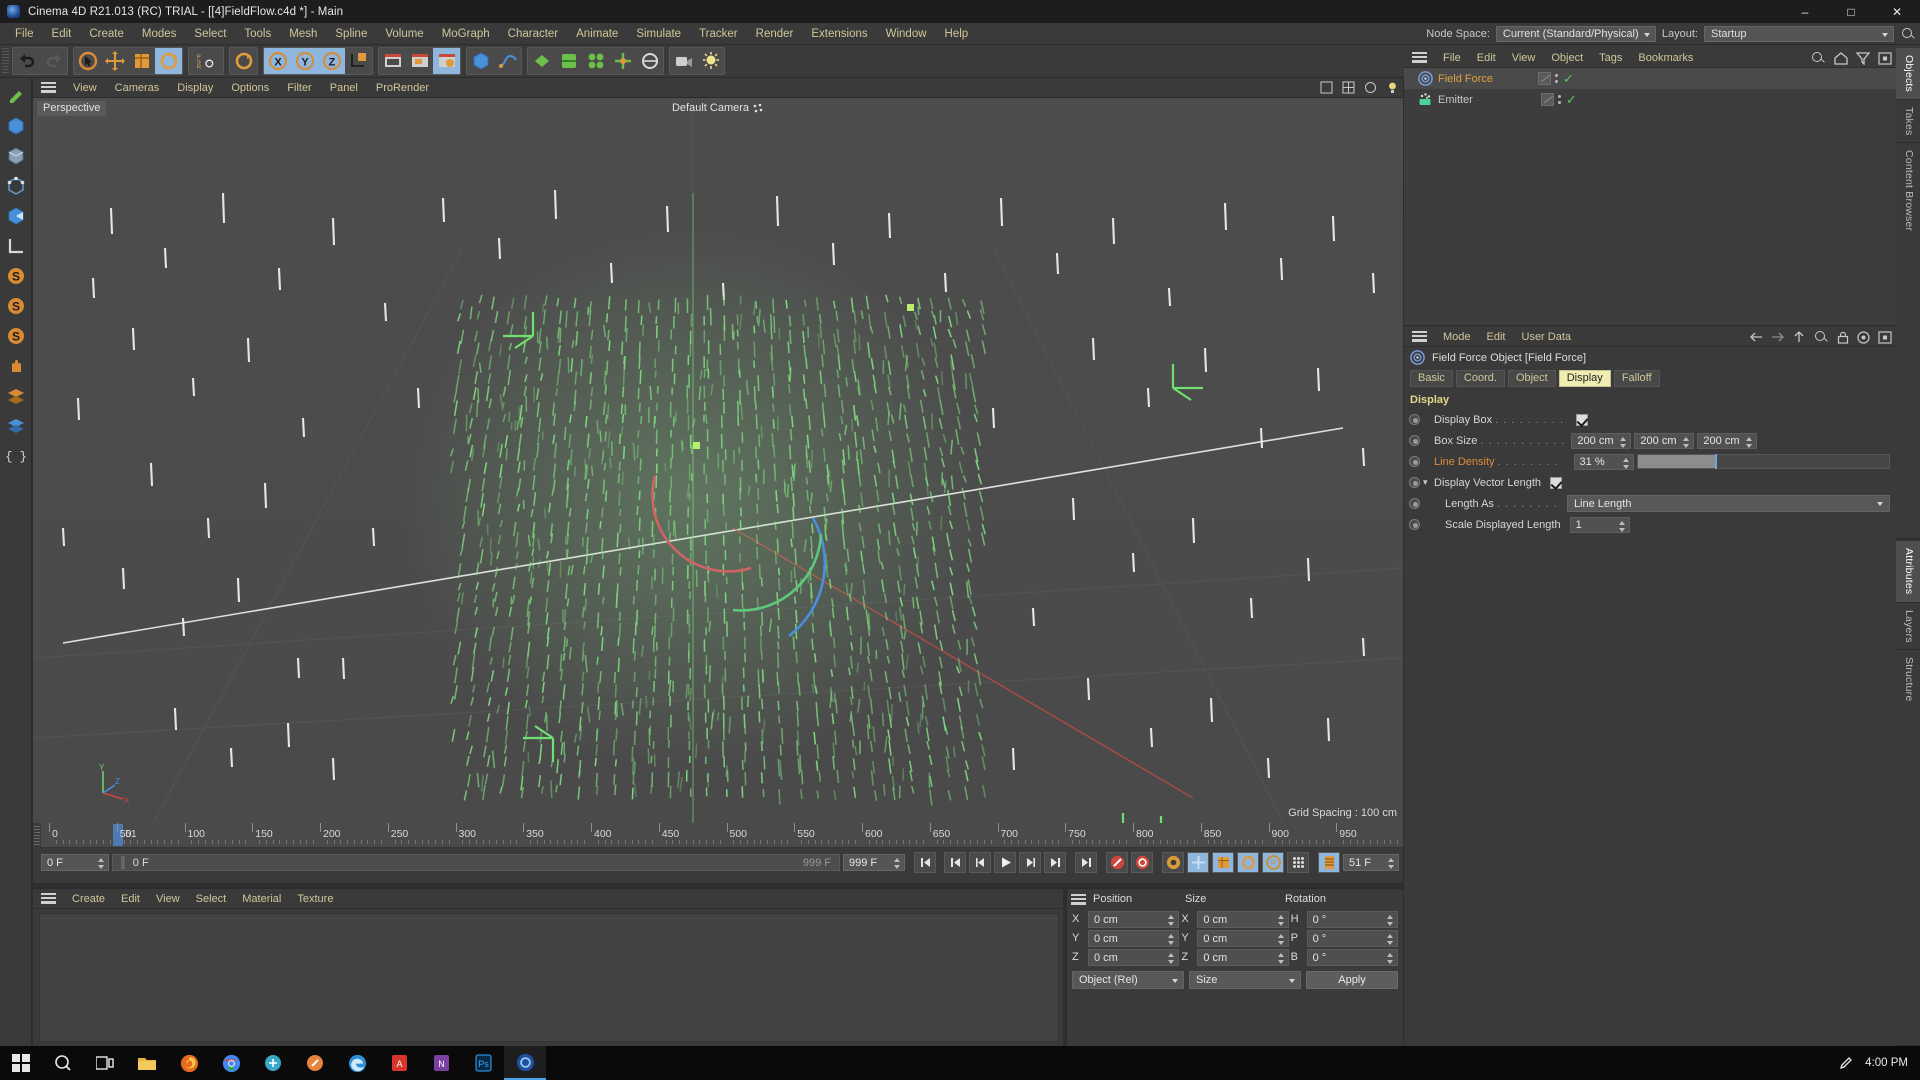 The width and height of the screenshot is (1920, 1080). I want to click on viewport-light-icon, so click(1392, 87).